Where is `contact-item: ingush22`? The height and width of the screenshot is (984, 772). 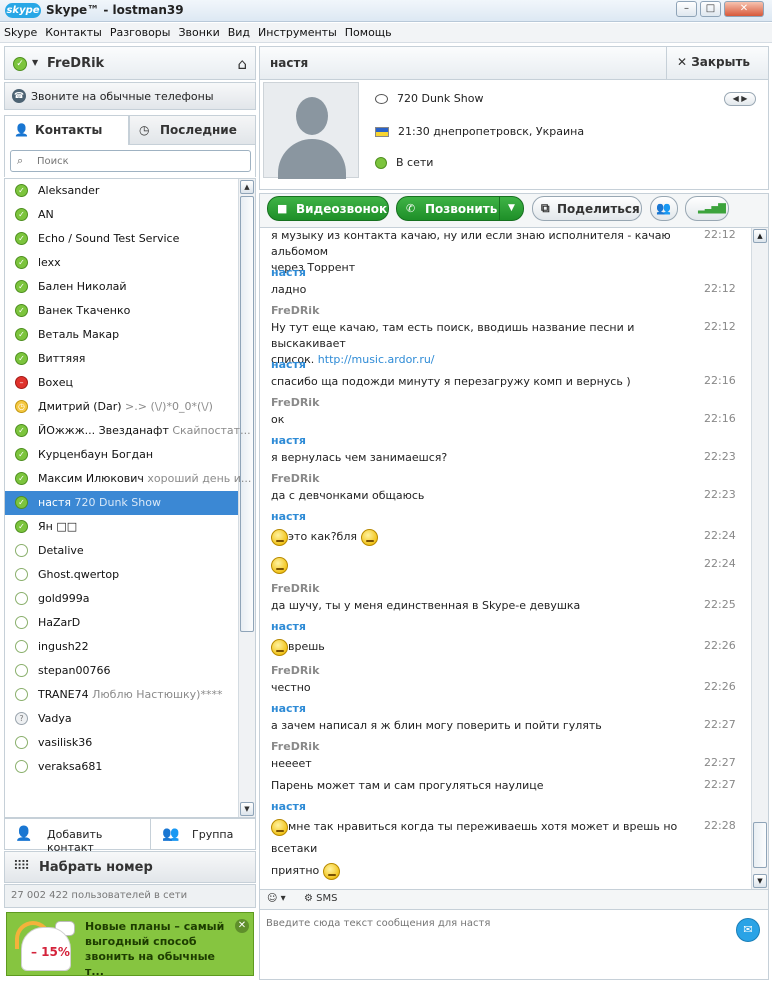
contact-item: ingush22 is located at coordinates (121, 647).